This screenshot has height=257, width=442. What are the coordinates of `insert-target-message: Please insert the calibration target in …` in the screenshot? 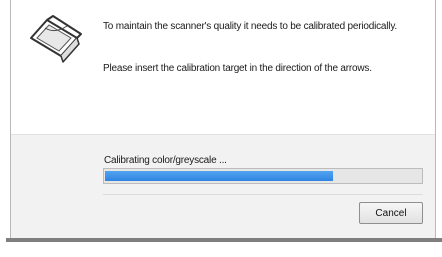 It's located at (237, 68).